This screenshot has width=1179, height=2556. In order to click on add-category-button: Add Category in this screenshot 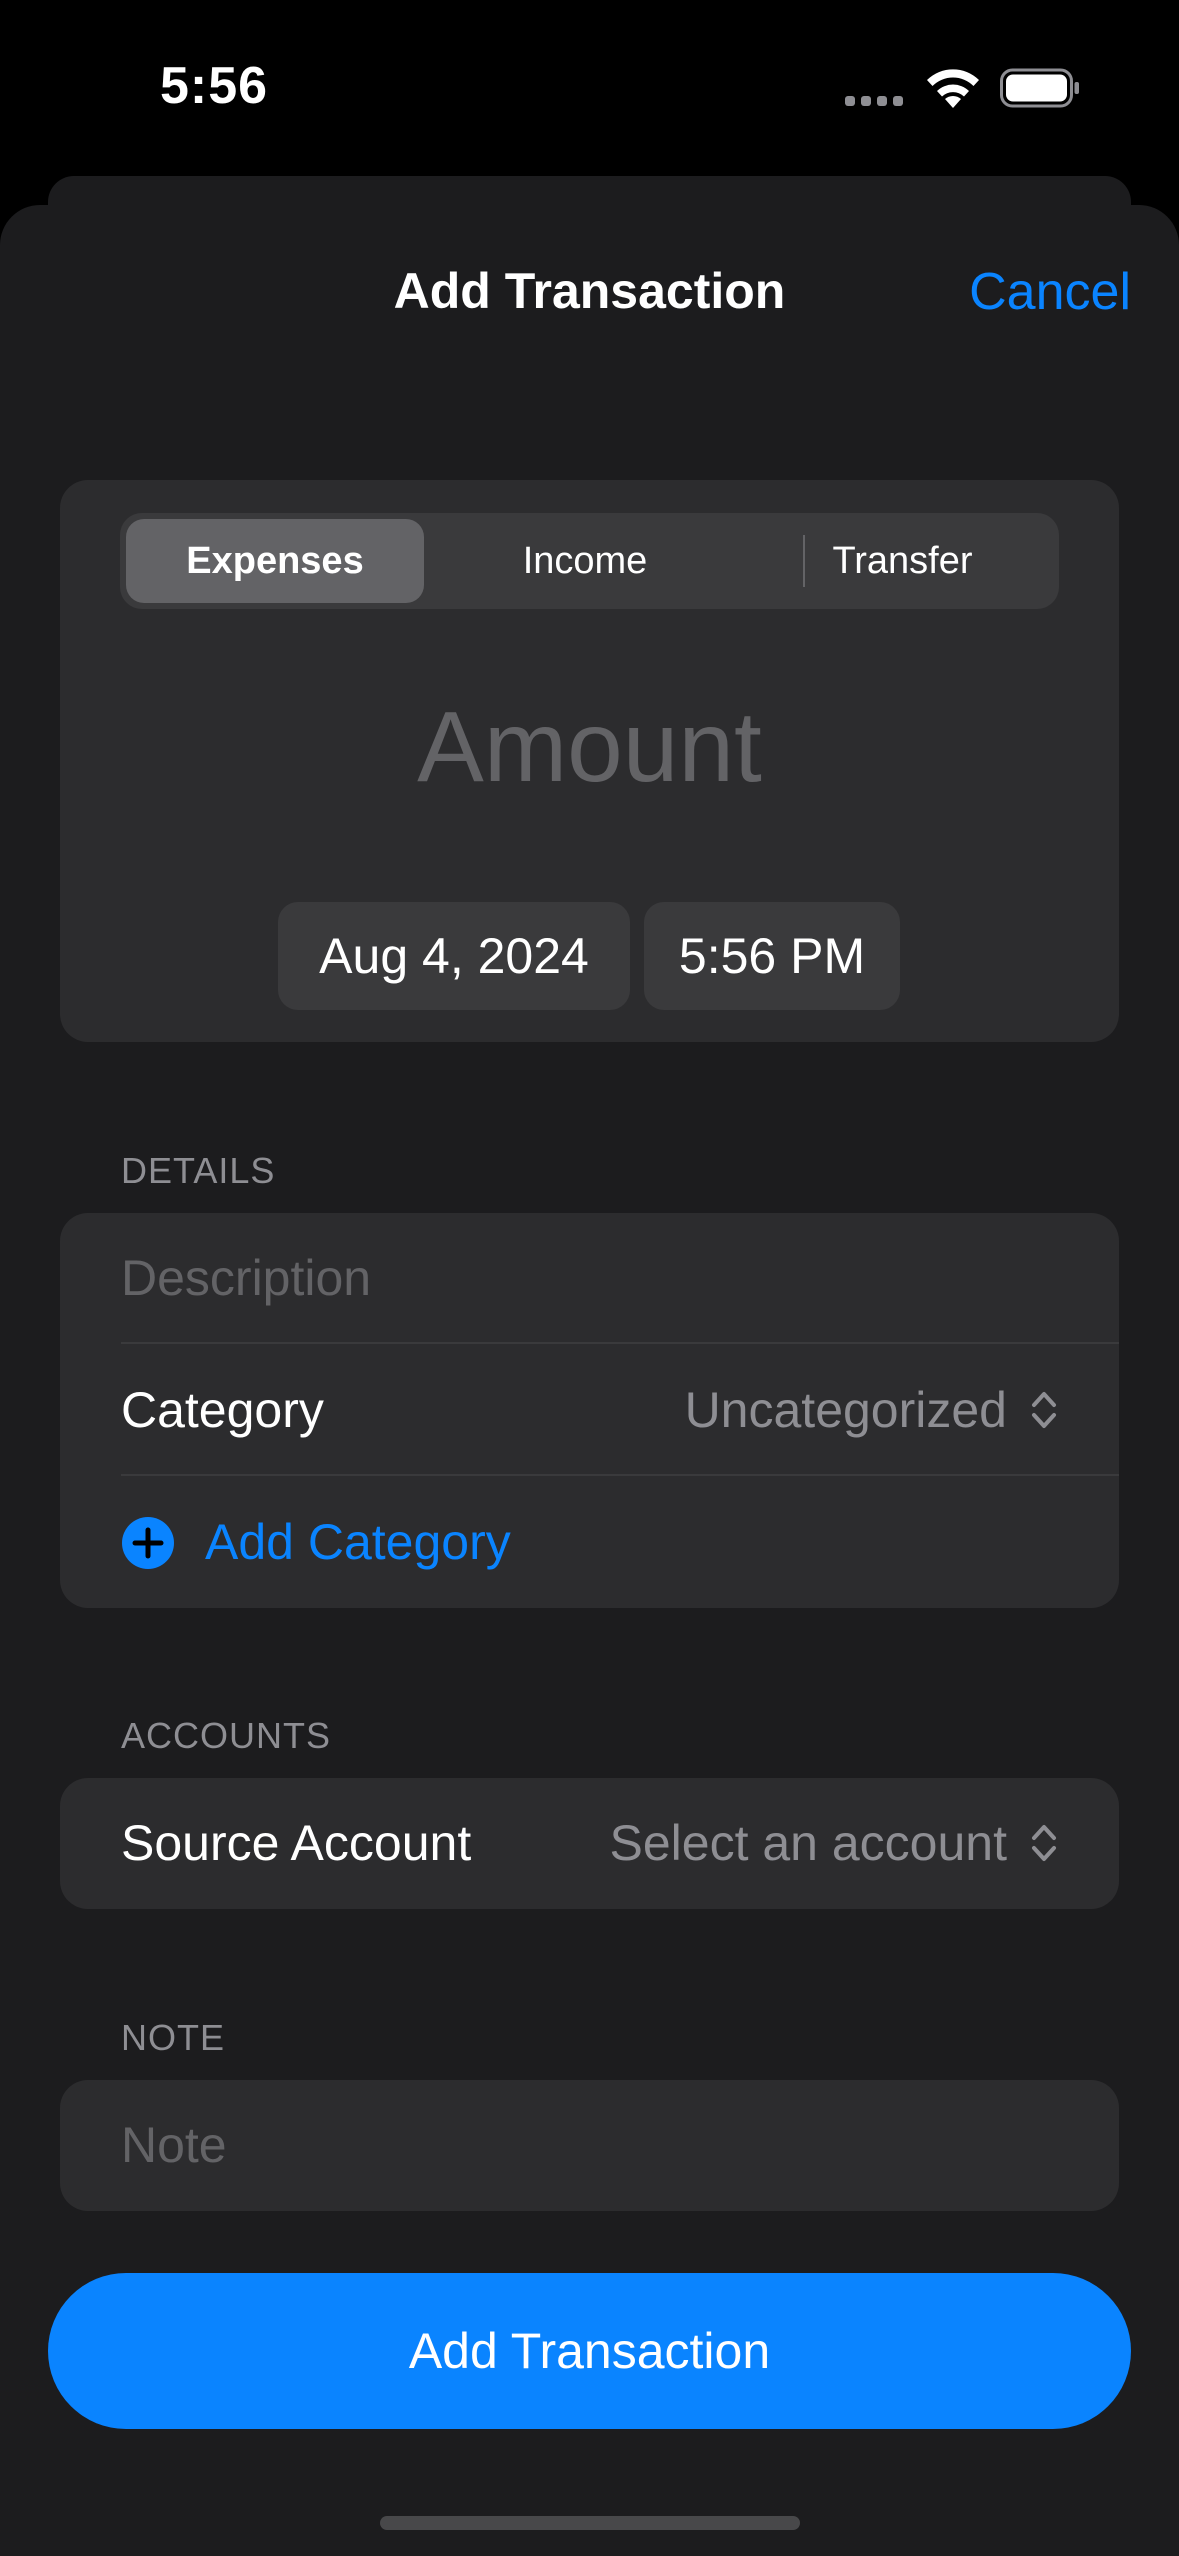, I will do `click(358, 1542)`.